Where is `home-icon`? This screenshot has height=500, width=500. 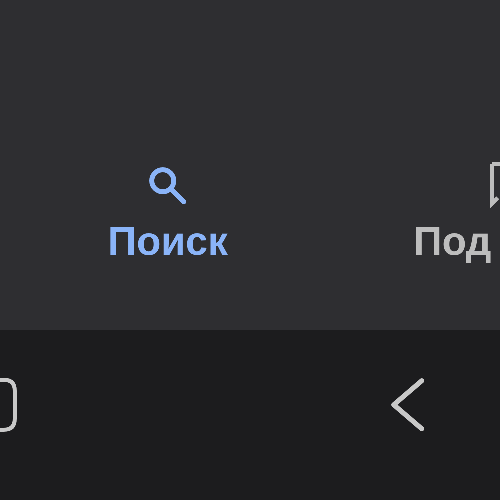 home-icon is located at coordinates (9, 405).